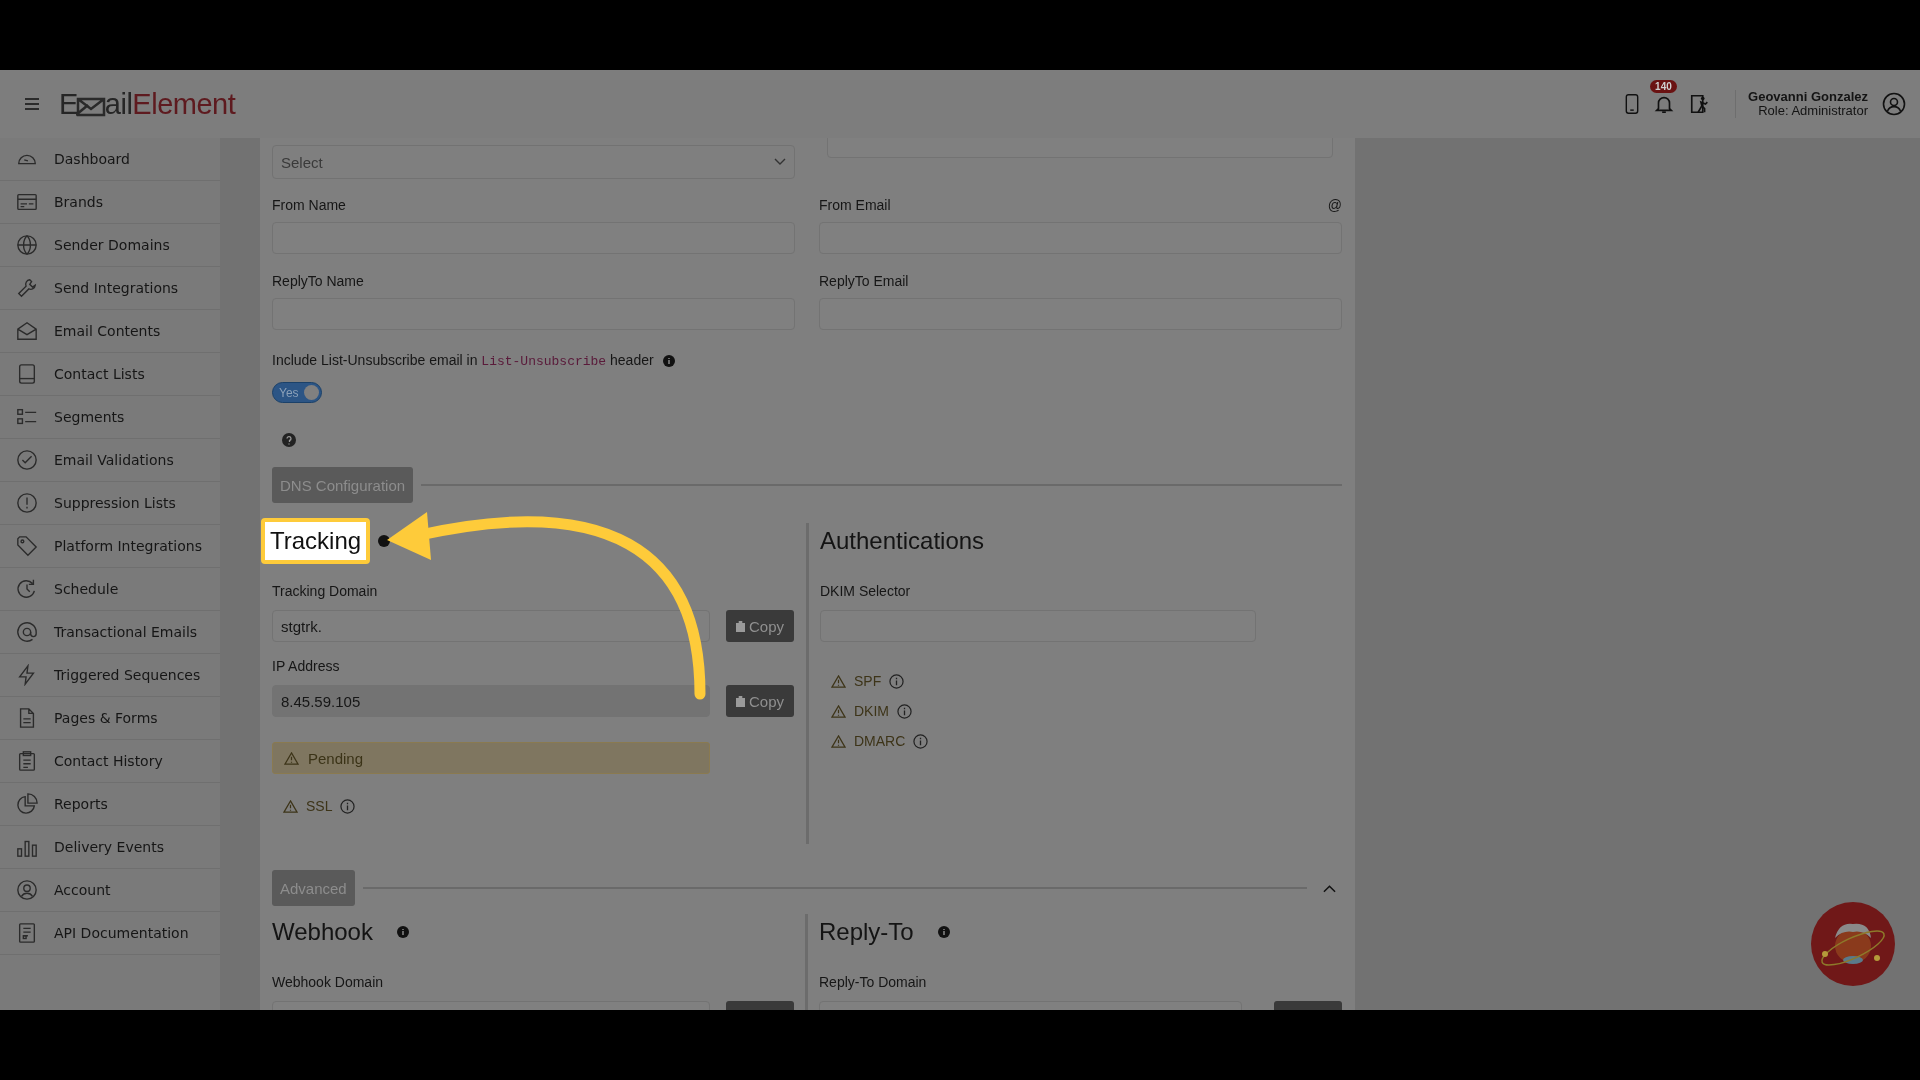 The height and width of the screenshot is (1080, 1920). I want to click on sidebar-item: Contact History, so click(110, 761).